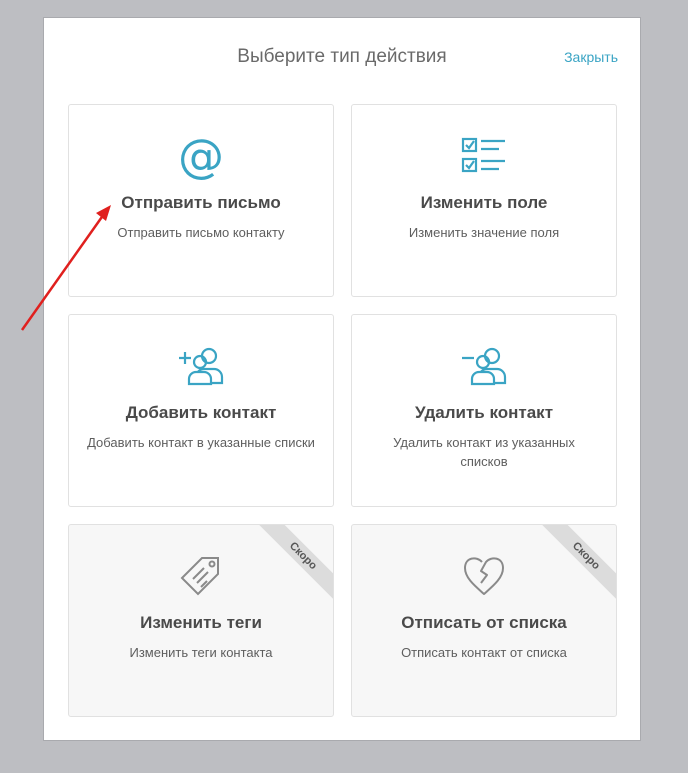 This screenshot has width=688, height=773. What do you see at coordinates (591, 57) in the screenshot?
I see `close-button: Закрыть` at bounding box center [591, 57].